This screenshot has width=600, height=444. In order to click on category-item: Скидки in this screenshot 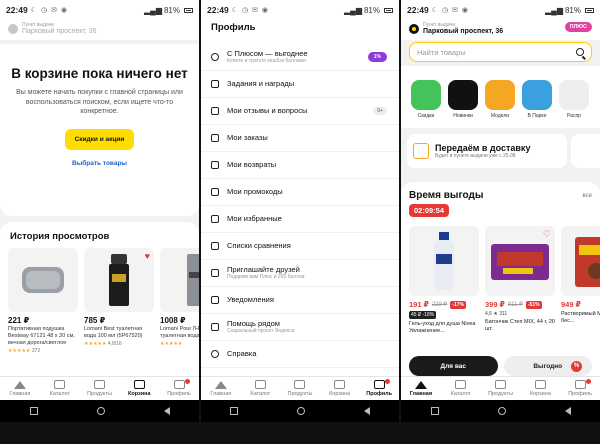, I will do `click(426, 104)`.